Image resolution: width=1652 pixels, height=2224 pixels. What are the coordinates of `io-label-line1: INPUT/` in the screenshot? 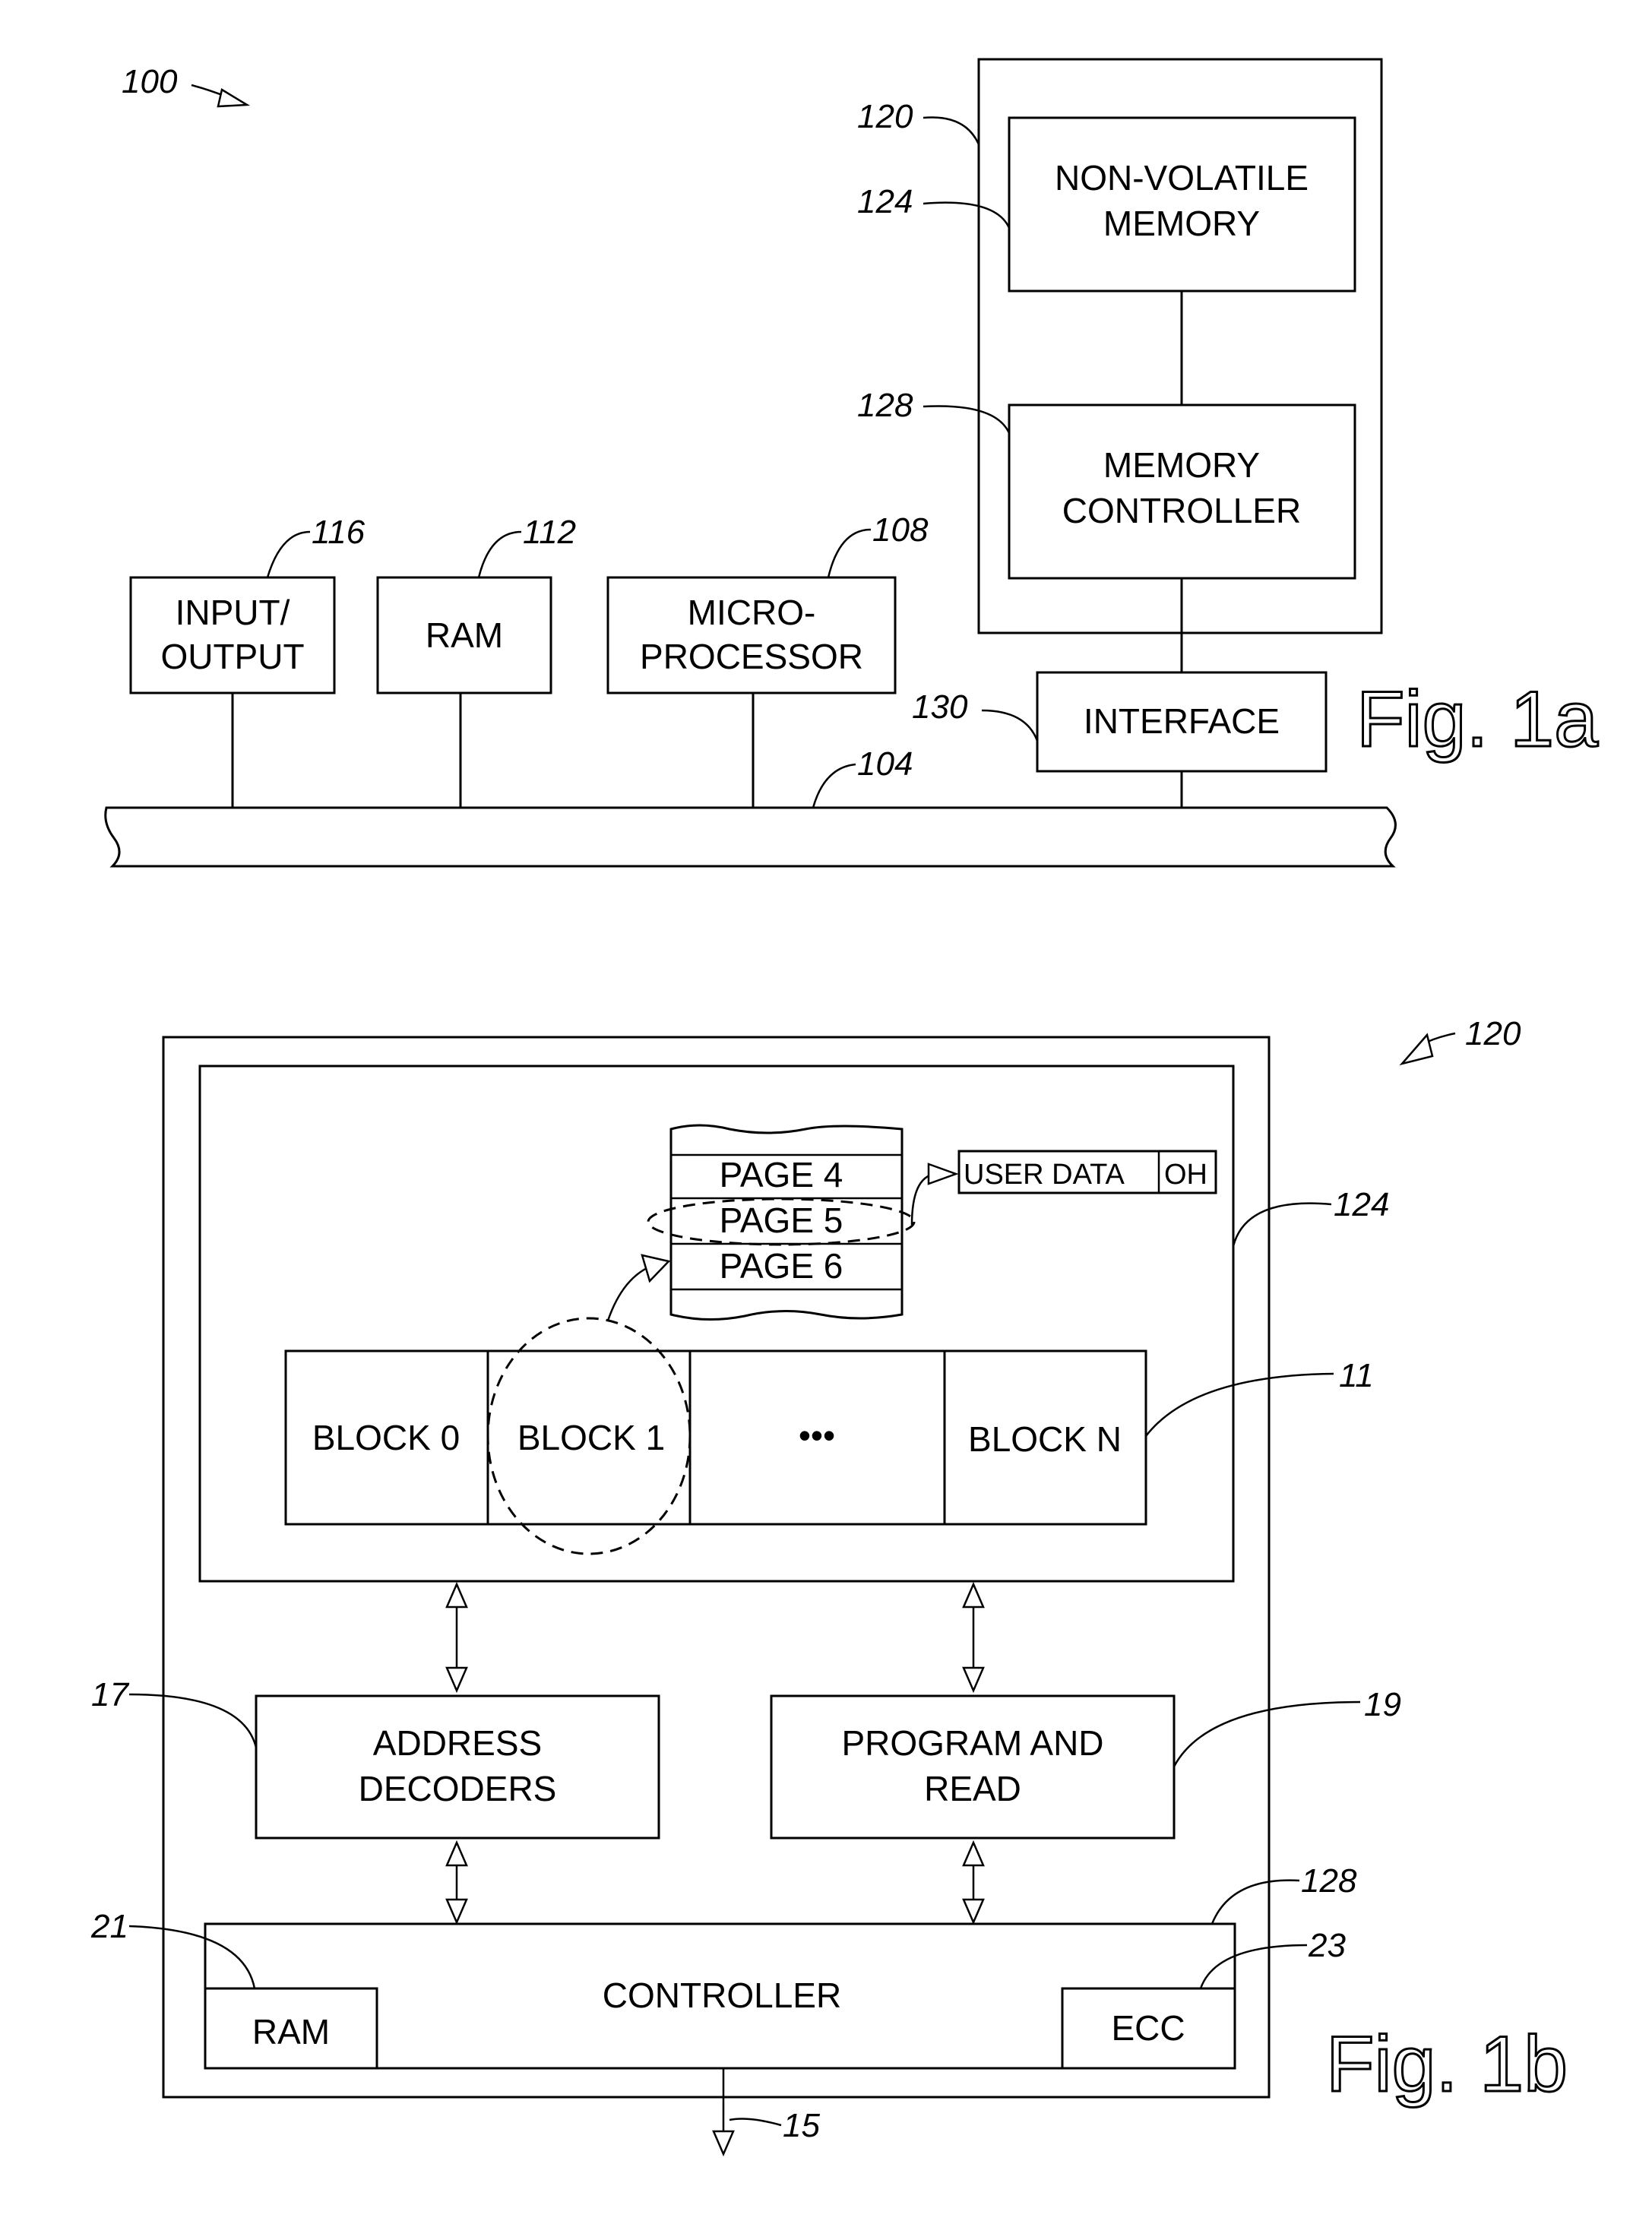 It's located at (233, 612).